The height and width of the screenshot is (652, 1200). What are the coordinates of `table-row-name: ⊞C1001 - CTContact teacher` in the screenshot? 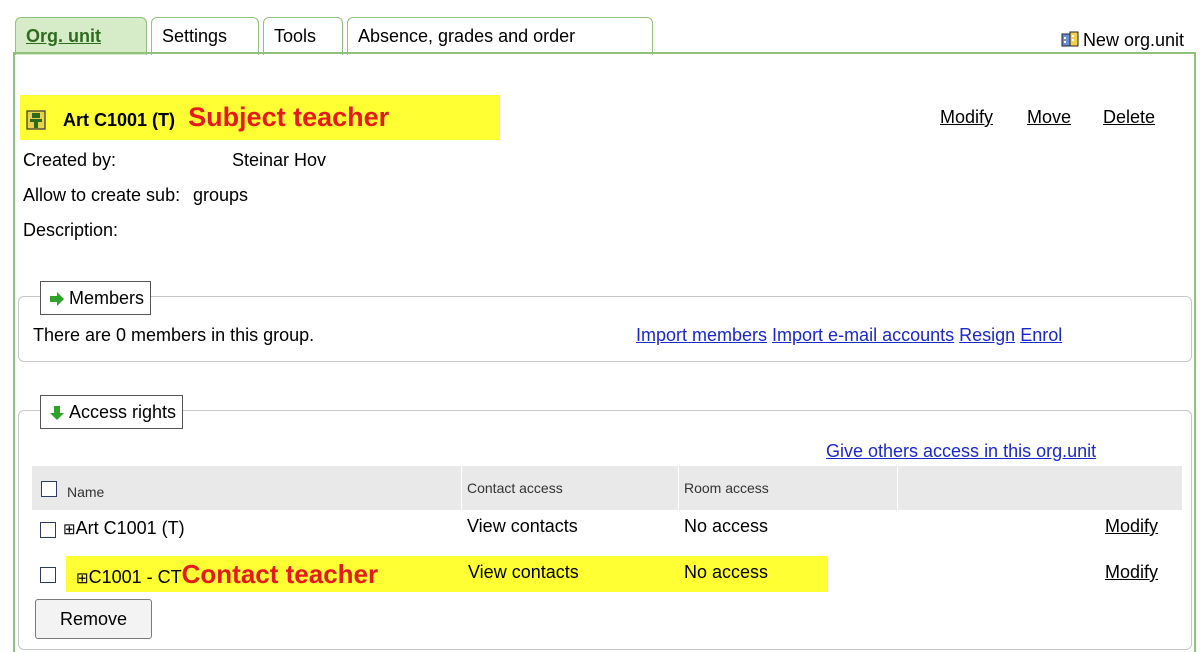 It's located at (227, 576).